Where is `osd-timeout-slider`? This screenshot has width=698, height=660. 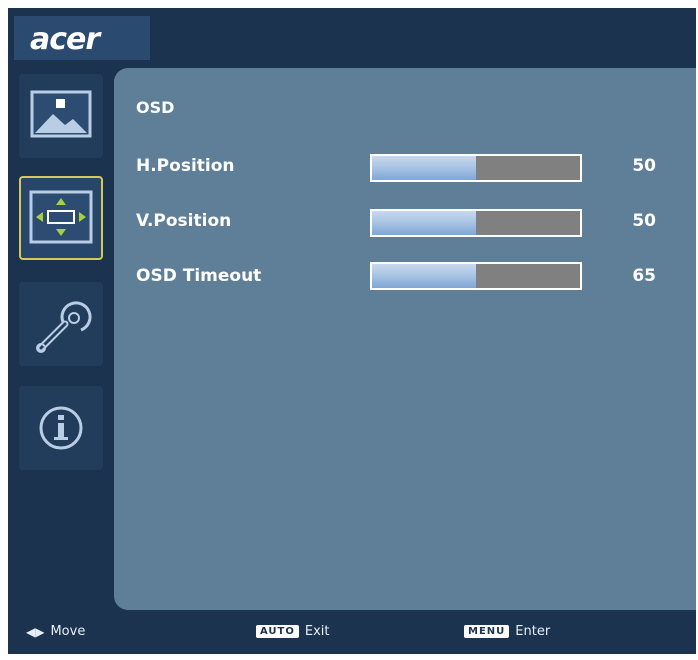
osd-timeout-slider is located at coordinates (476, 276).